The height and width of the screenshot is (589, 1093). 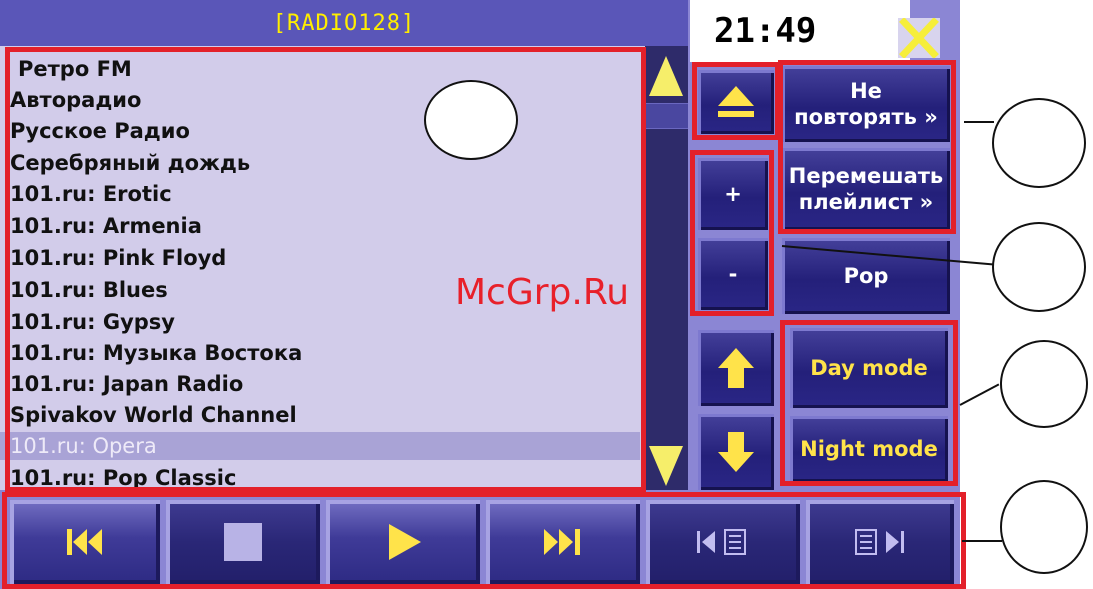 What do you see at coordinates (869, 403) in the screenshot?
I see `annotation-box-display-mode` at bounding box center [869, 403].